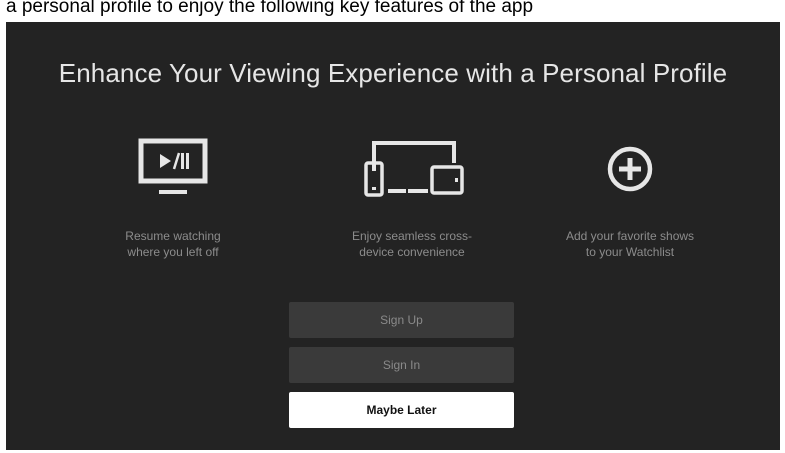  What do you see at coordinates (173, 244) in the screenshot?
I see `feature-caption: Resume watching where you left off` at bounding box center [173, 244].